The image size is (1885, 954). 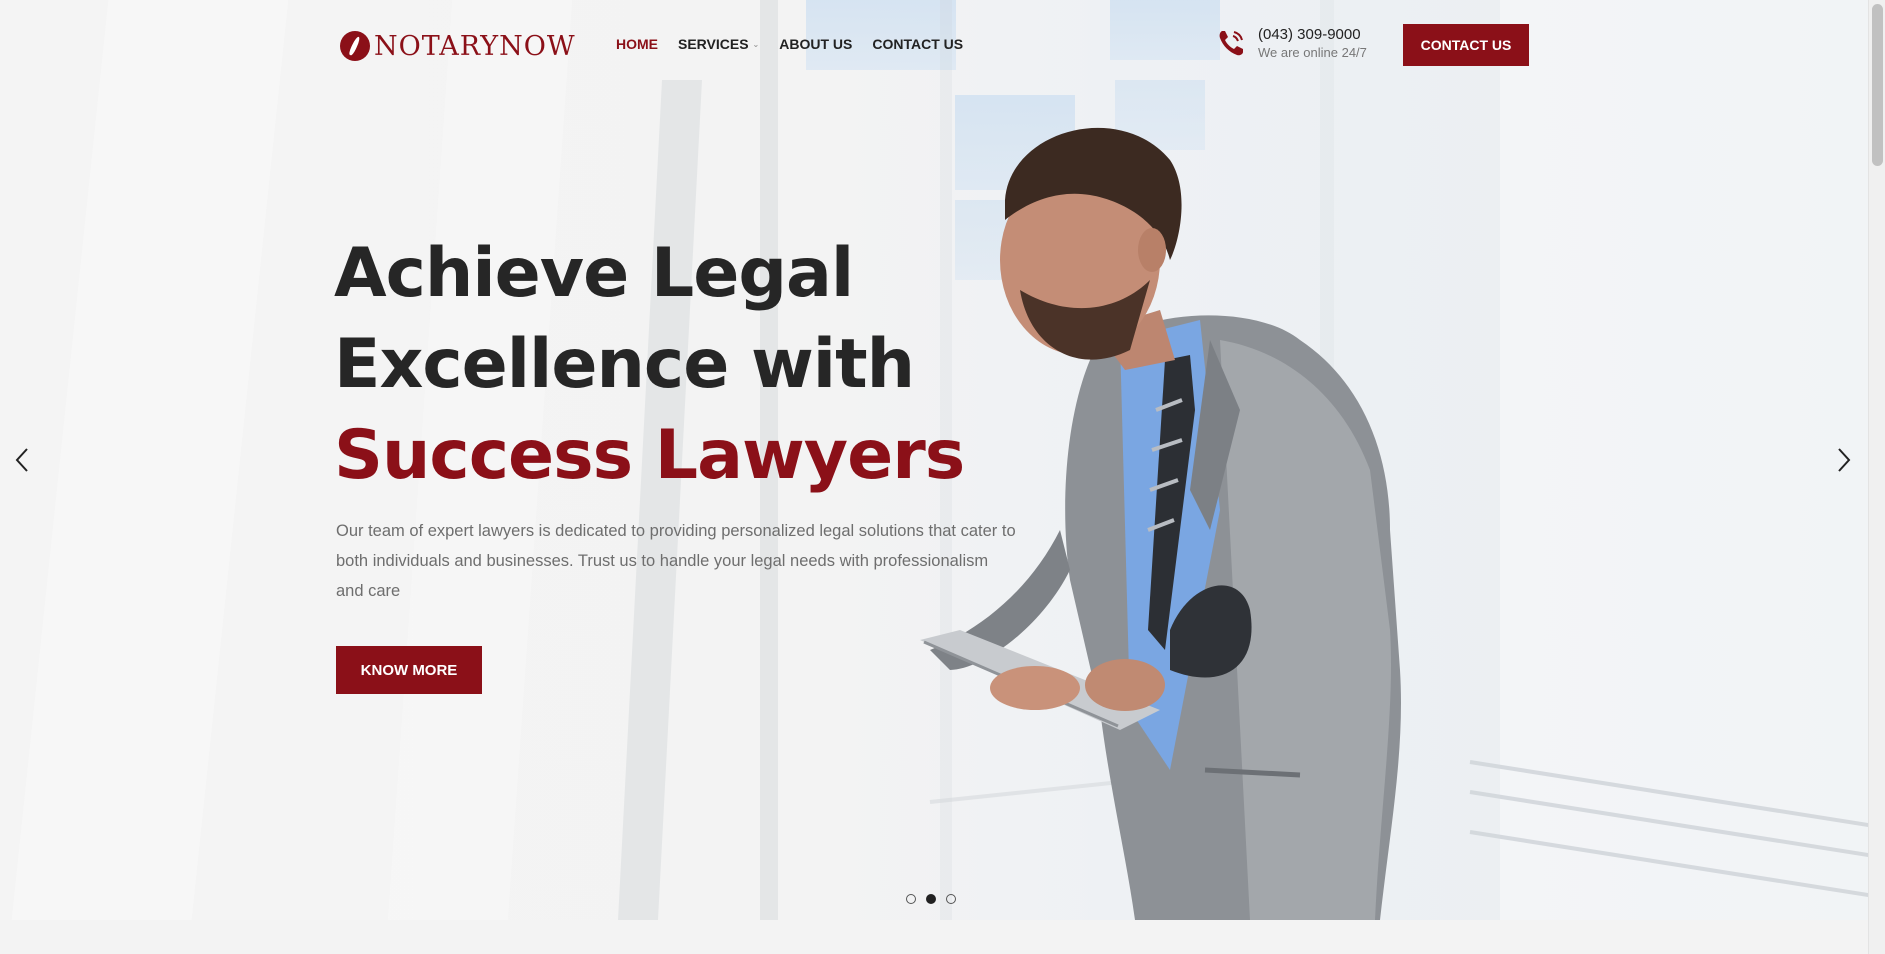 I want to click on site-logo: NOTARYNOW, so click(x=458, y=46).